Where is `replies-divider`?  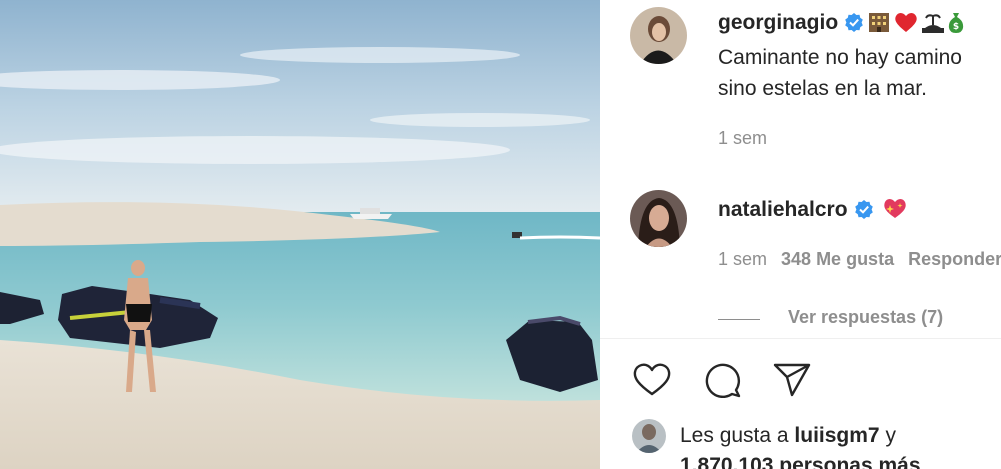
replies-divider is located at coordinates (739, 319).